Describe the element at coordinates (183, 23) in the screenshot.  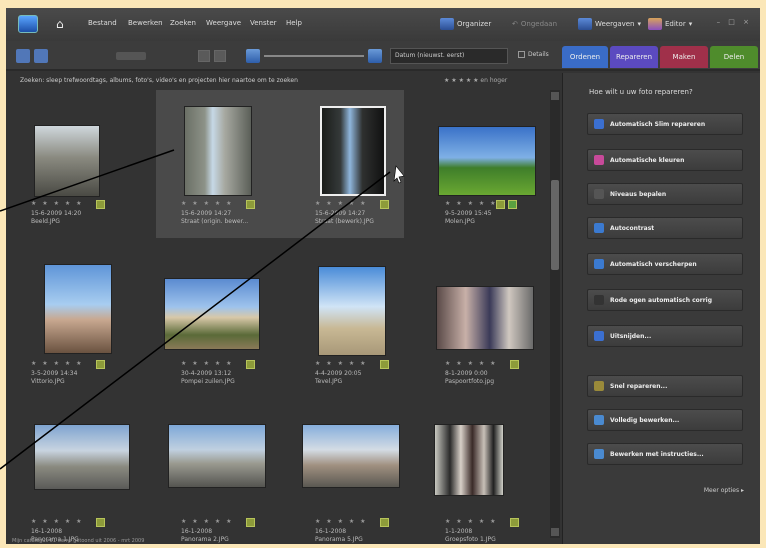
I see `menu-zoeken: Zoeken` at that location.